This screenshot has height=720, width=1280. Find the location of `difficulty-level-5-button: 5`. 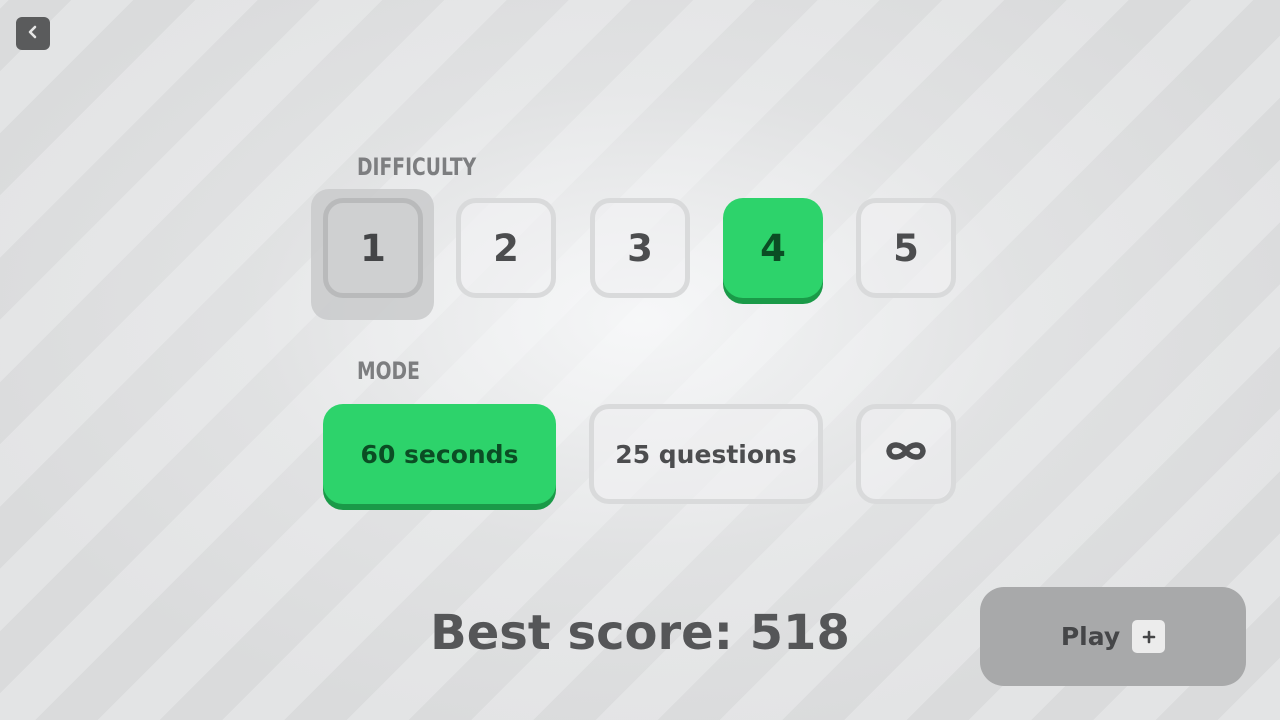

difficulty-level-5-button: 5 is located at coordinates (906, 248).